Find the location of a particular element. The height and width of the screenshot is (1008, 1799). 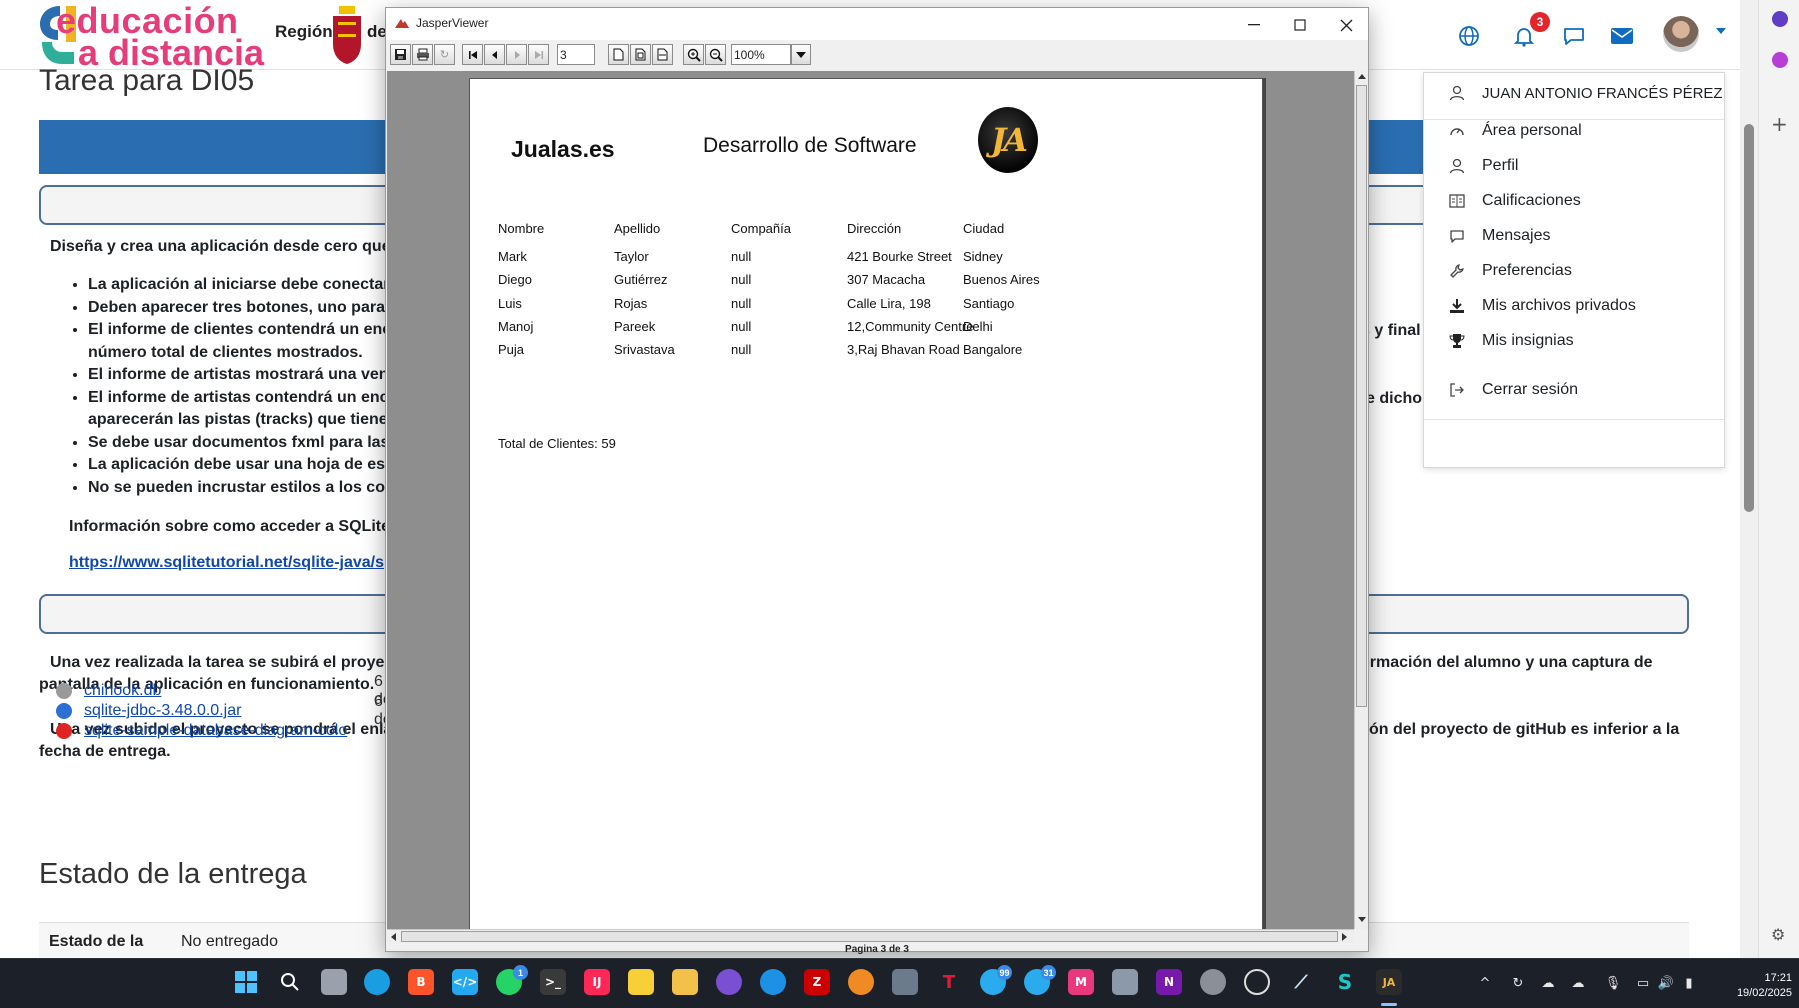

reload-icon: ↻ is located at coordinates (444, 54).